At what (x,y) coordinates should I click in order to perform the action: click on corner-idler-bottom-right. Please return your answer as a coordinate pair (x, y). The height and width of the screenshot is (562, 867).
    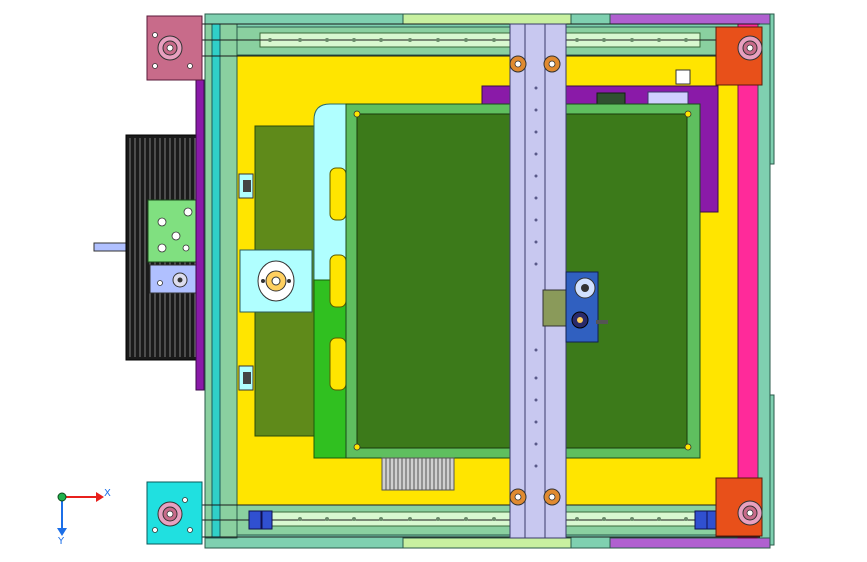
    Looking at the image, I should click on (739, 507).